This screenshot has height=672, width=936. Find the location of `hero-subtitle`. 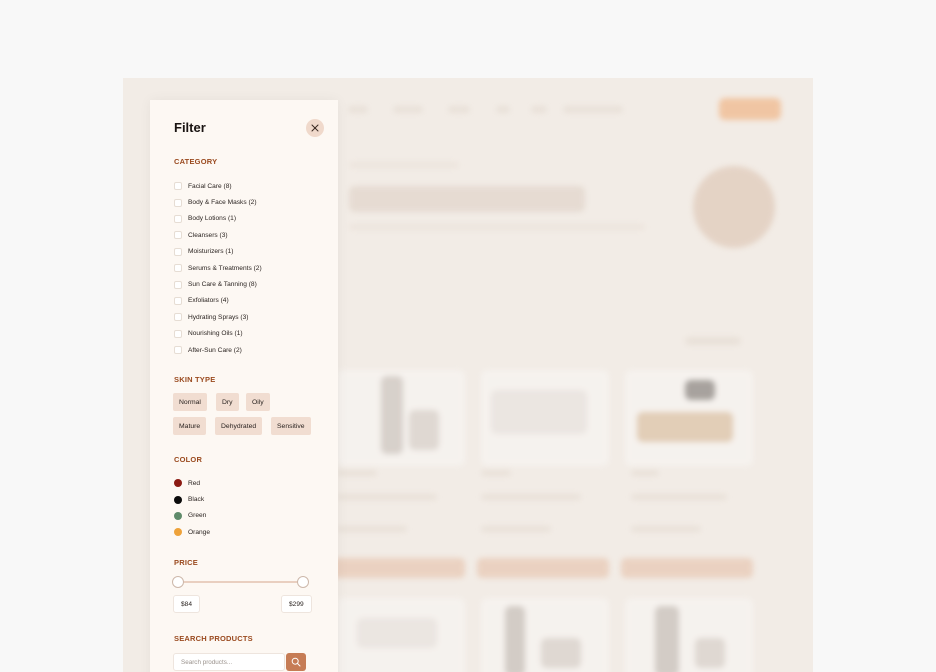

hero-subtitle is located at coordinates (497, 227).